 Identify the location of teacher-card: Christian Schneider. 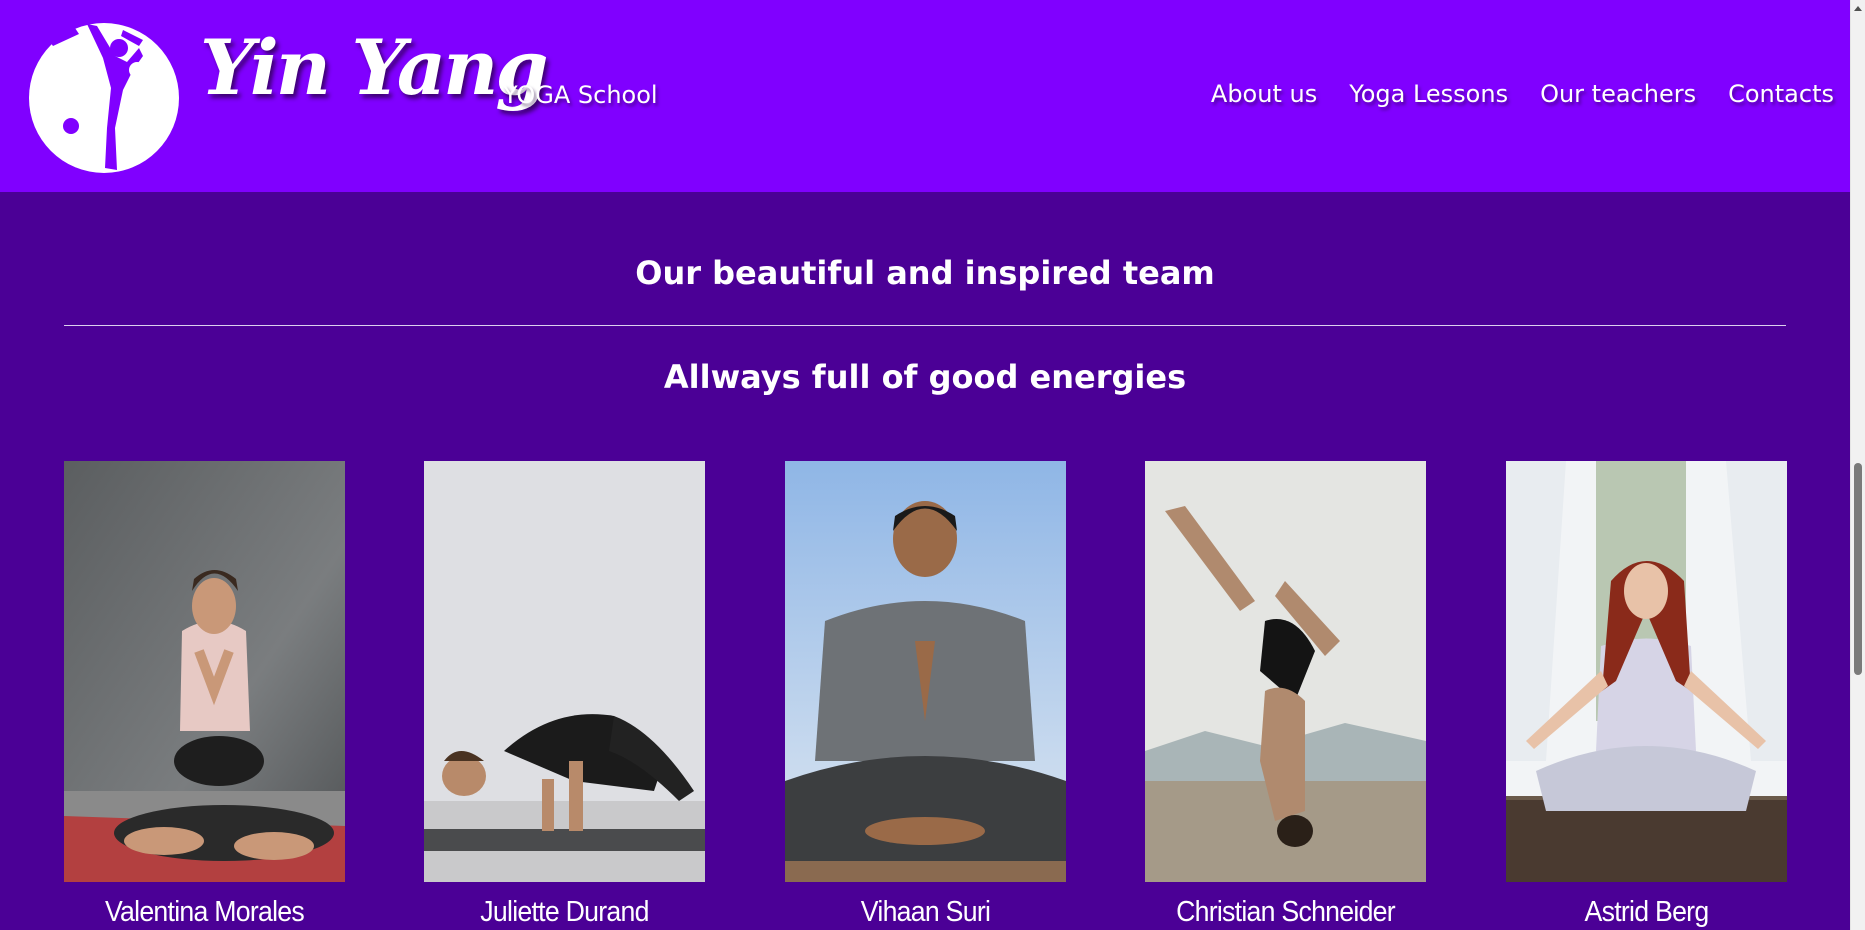
(1285, 695).